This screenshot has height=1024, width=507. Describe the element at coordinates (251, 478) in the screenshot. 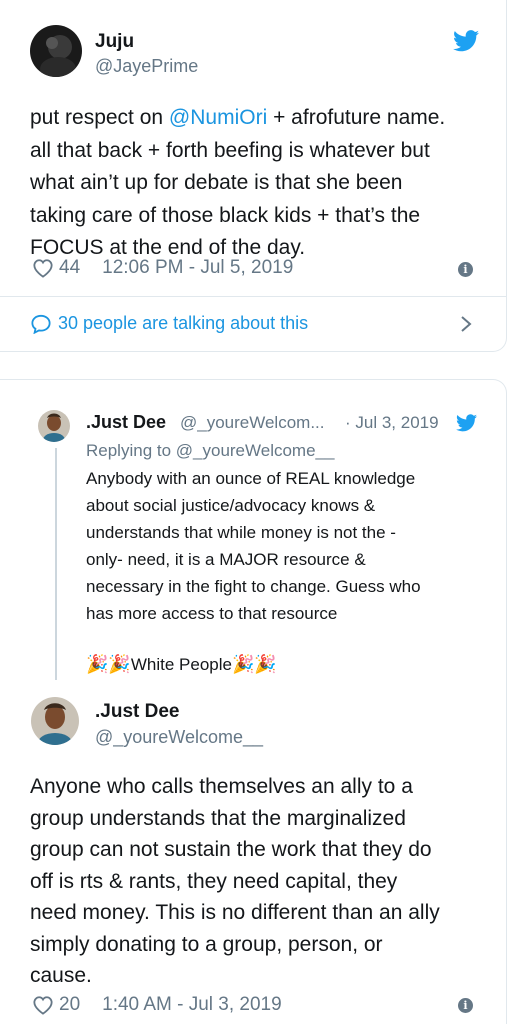

I see `quoted-text-line: Anybody with an ounce of REAL knowledge` at that location.